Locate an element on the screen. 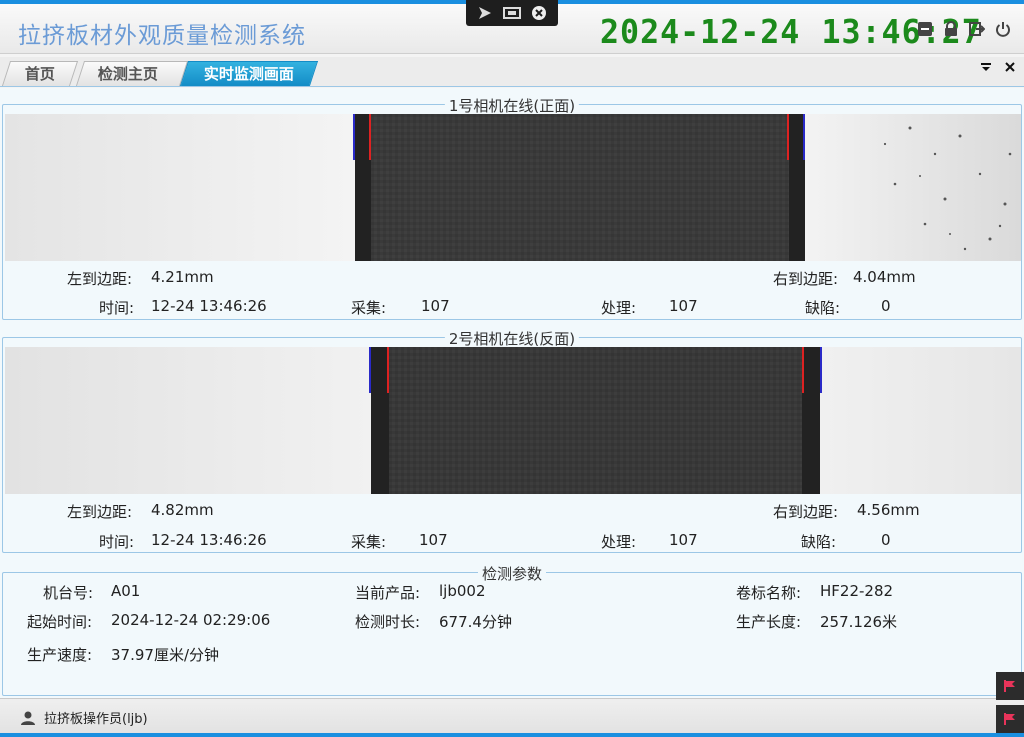 The image size is (1024, 737). duration-value: 677.4分钟 is located at coordinates (475, 622).